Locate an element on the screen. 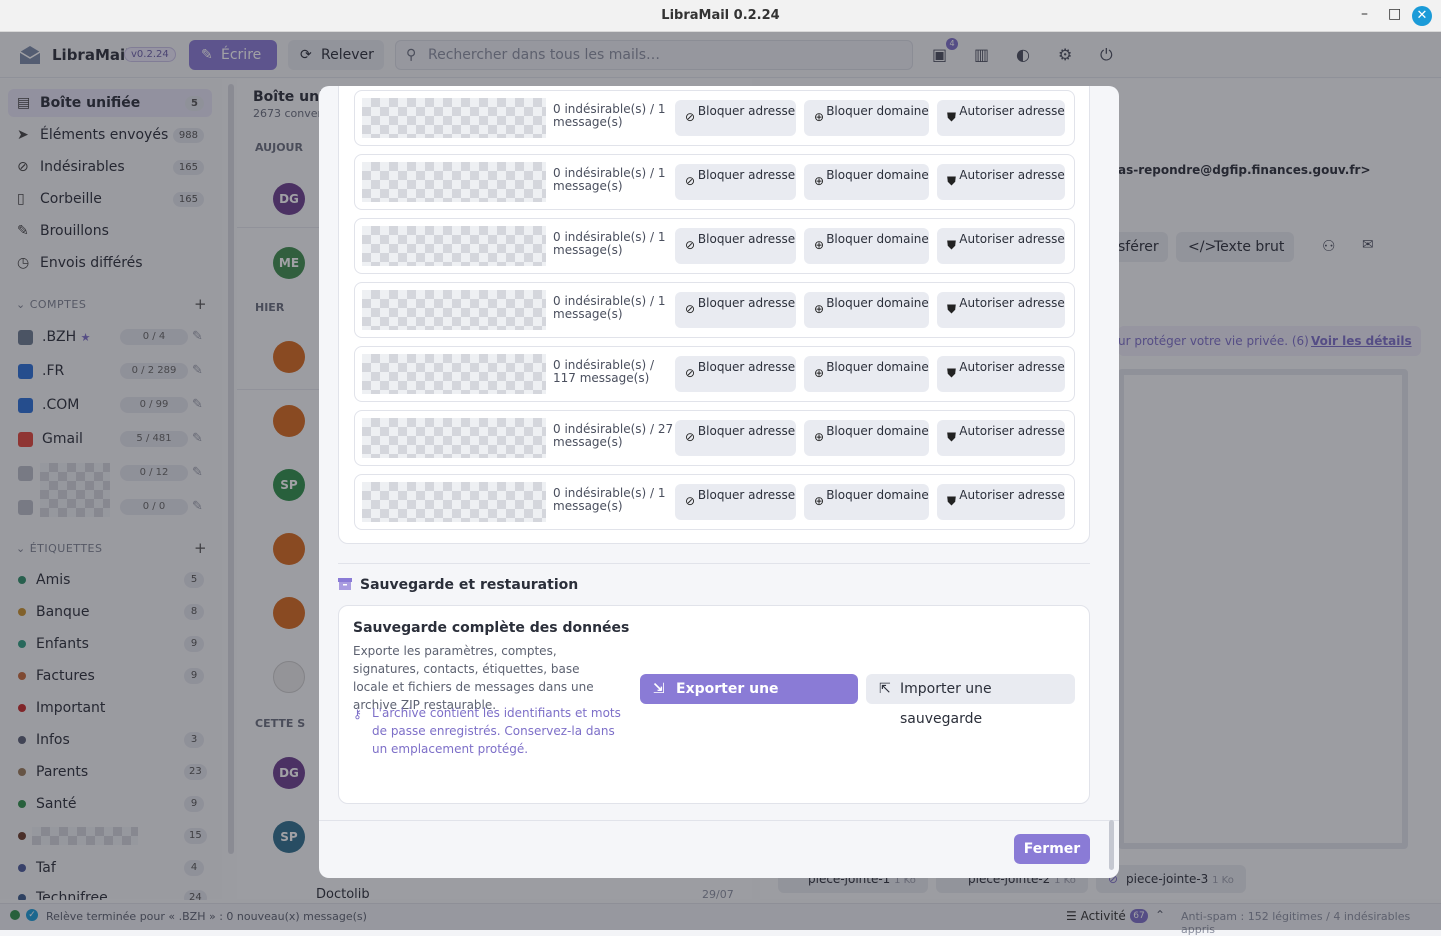 This screenshot has height=936, width=1441. archive-icon is located at coordinates (345, 584).